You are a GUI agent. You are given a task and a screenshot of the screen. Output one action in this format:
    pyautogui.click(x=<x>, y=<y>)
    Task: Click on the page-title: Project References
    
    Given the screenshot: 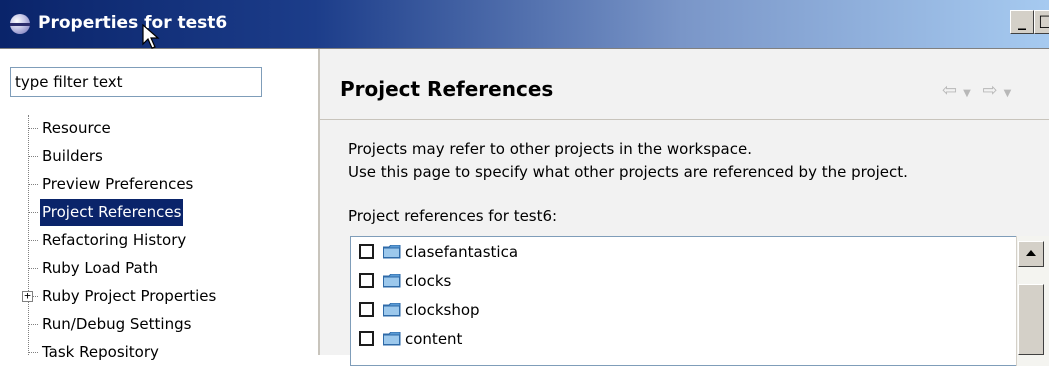 What is the action you would take?
    pyautogui.click(x=447, y=89)
    